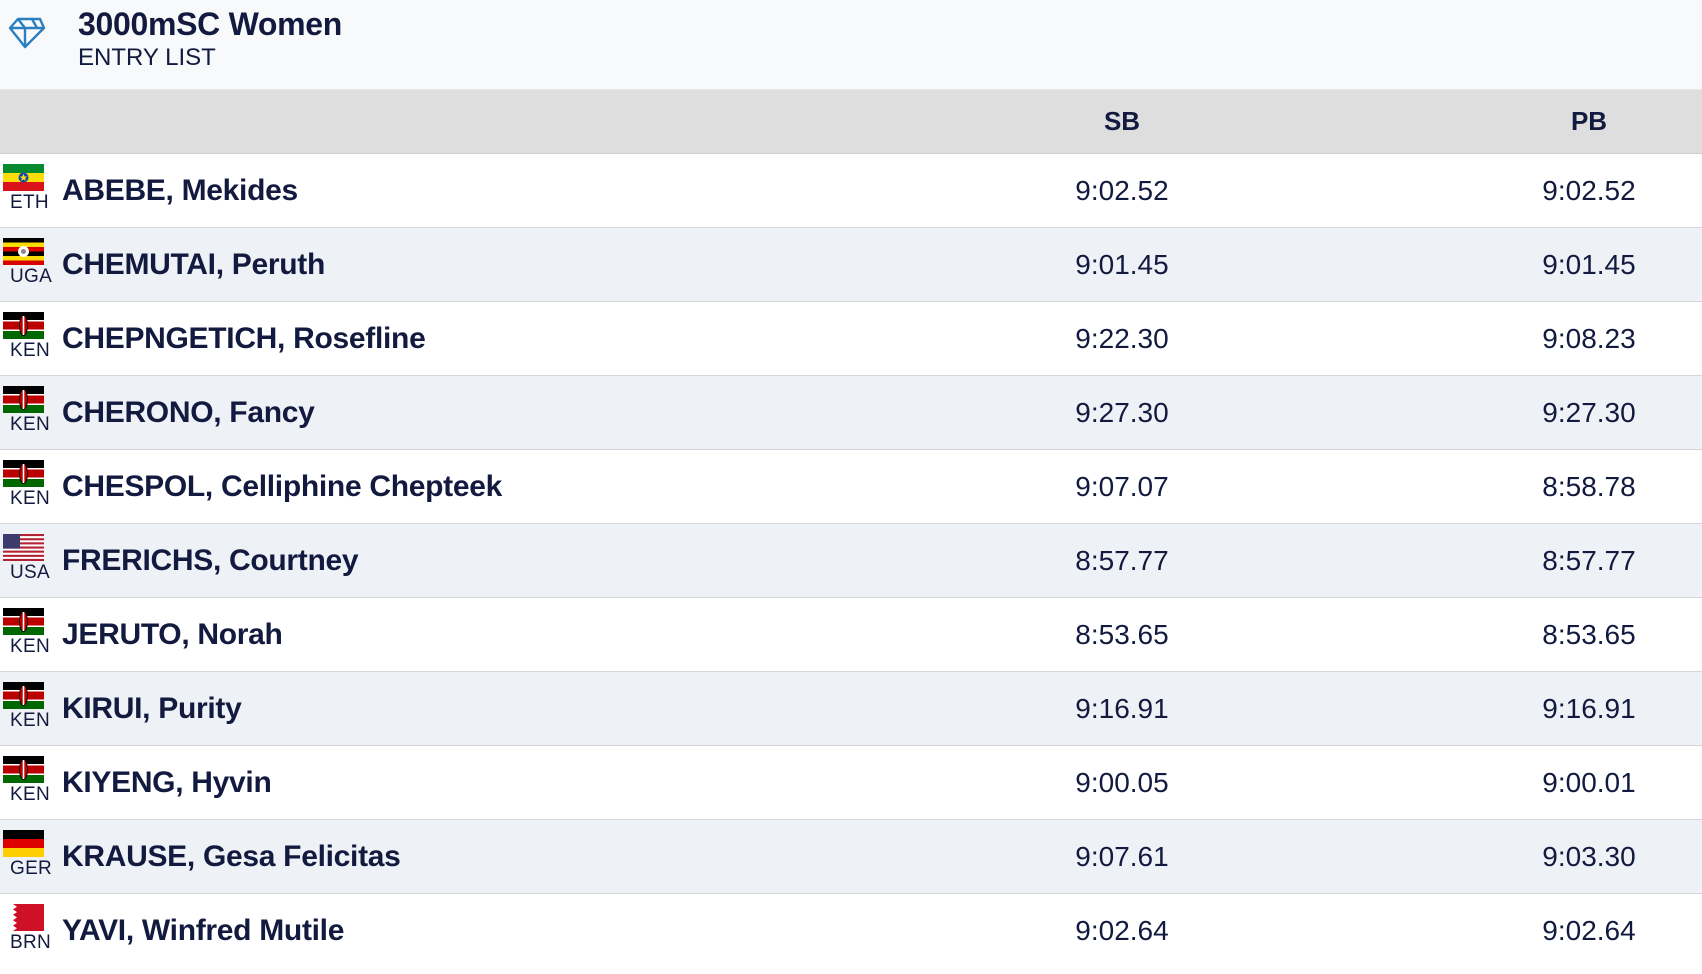  Describe the element at coordinates (851, 265) in the screenshot. I see `table-row: UGA CHEMUTAI, Peruth 9:01.45 9:01.45` at that location.